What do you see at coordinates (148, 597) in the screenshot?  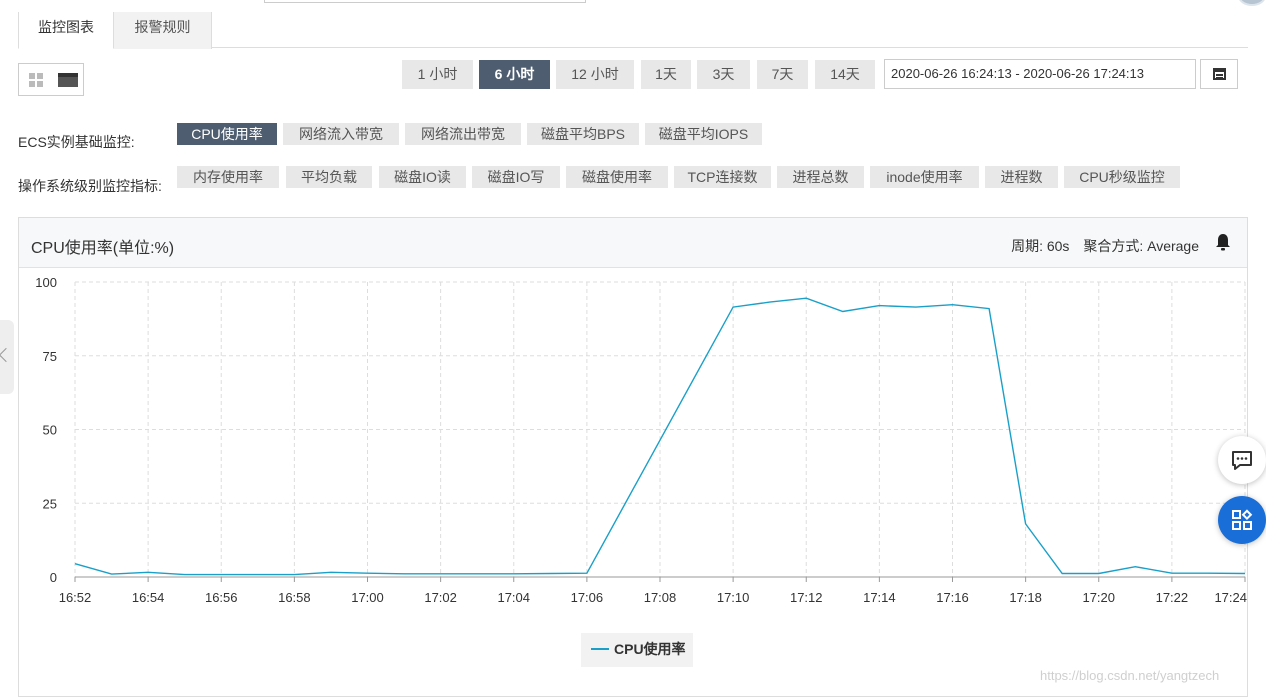 I see `x-tick-label: 16:54` at bounding box center [148, 597].